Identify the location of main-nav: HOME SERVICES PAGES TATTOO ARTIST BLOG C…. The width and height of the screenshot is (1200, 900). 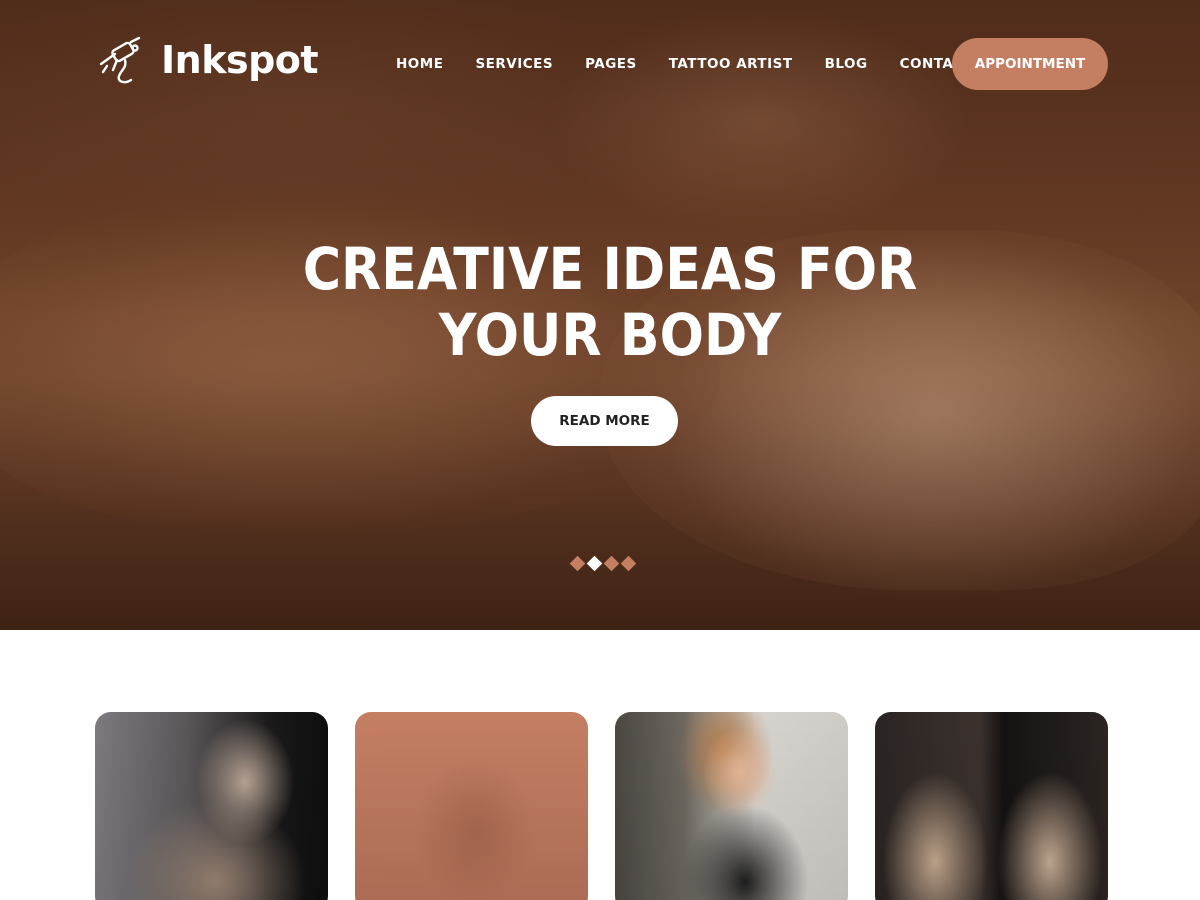
(684, 64).